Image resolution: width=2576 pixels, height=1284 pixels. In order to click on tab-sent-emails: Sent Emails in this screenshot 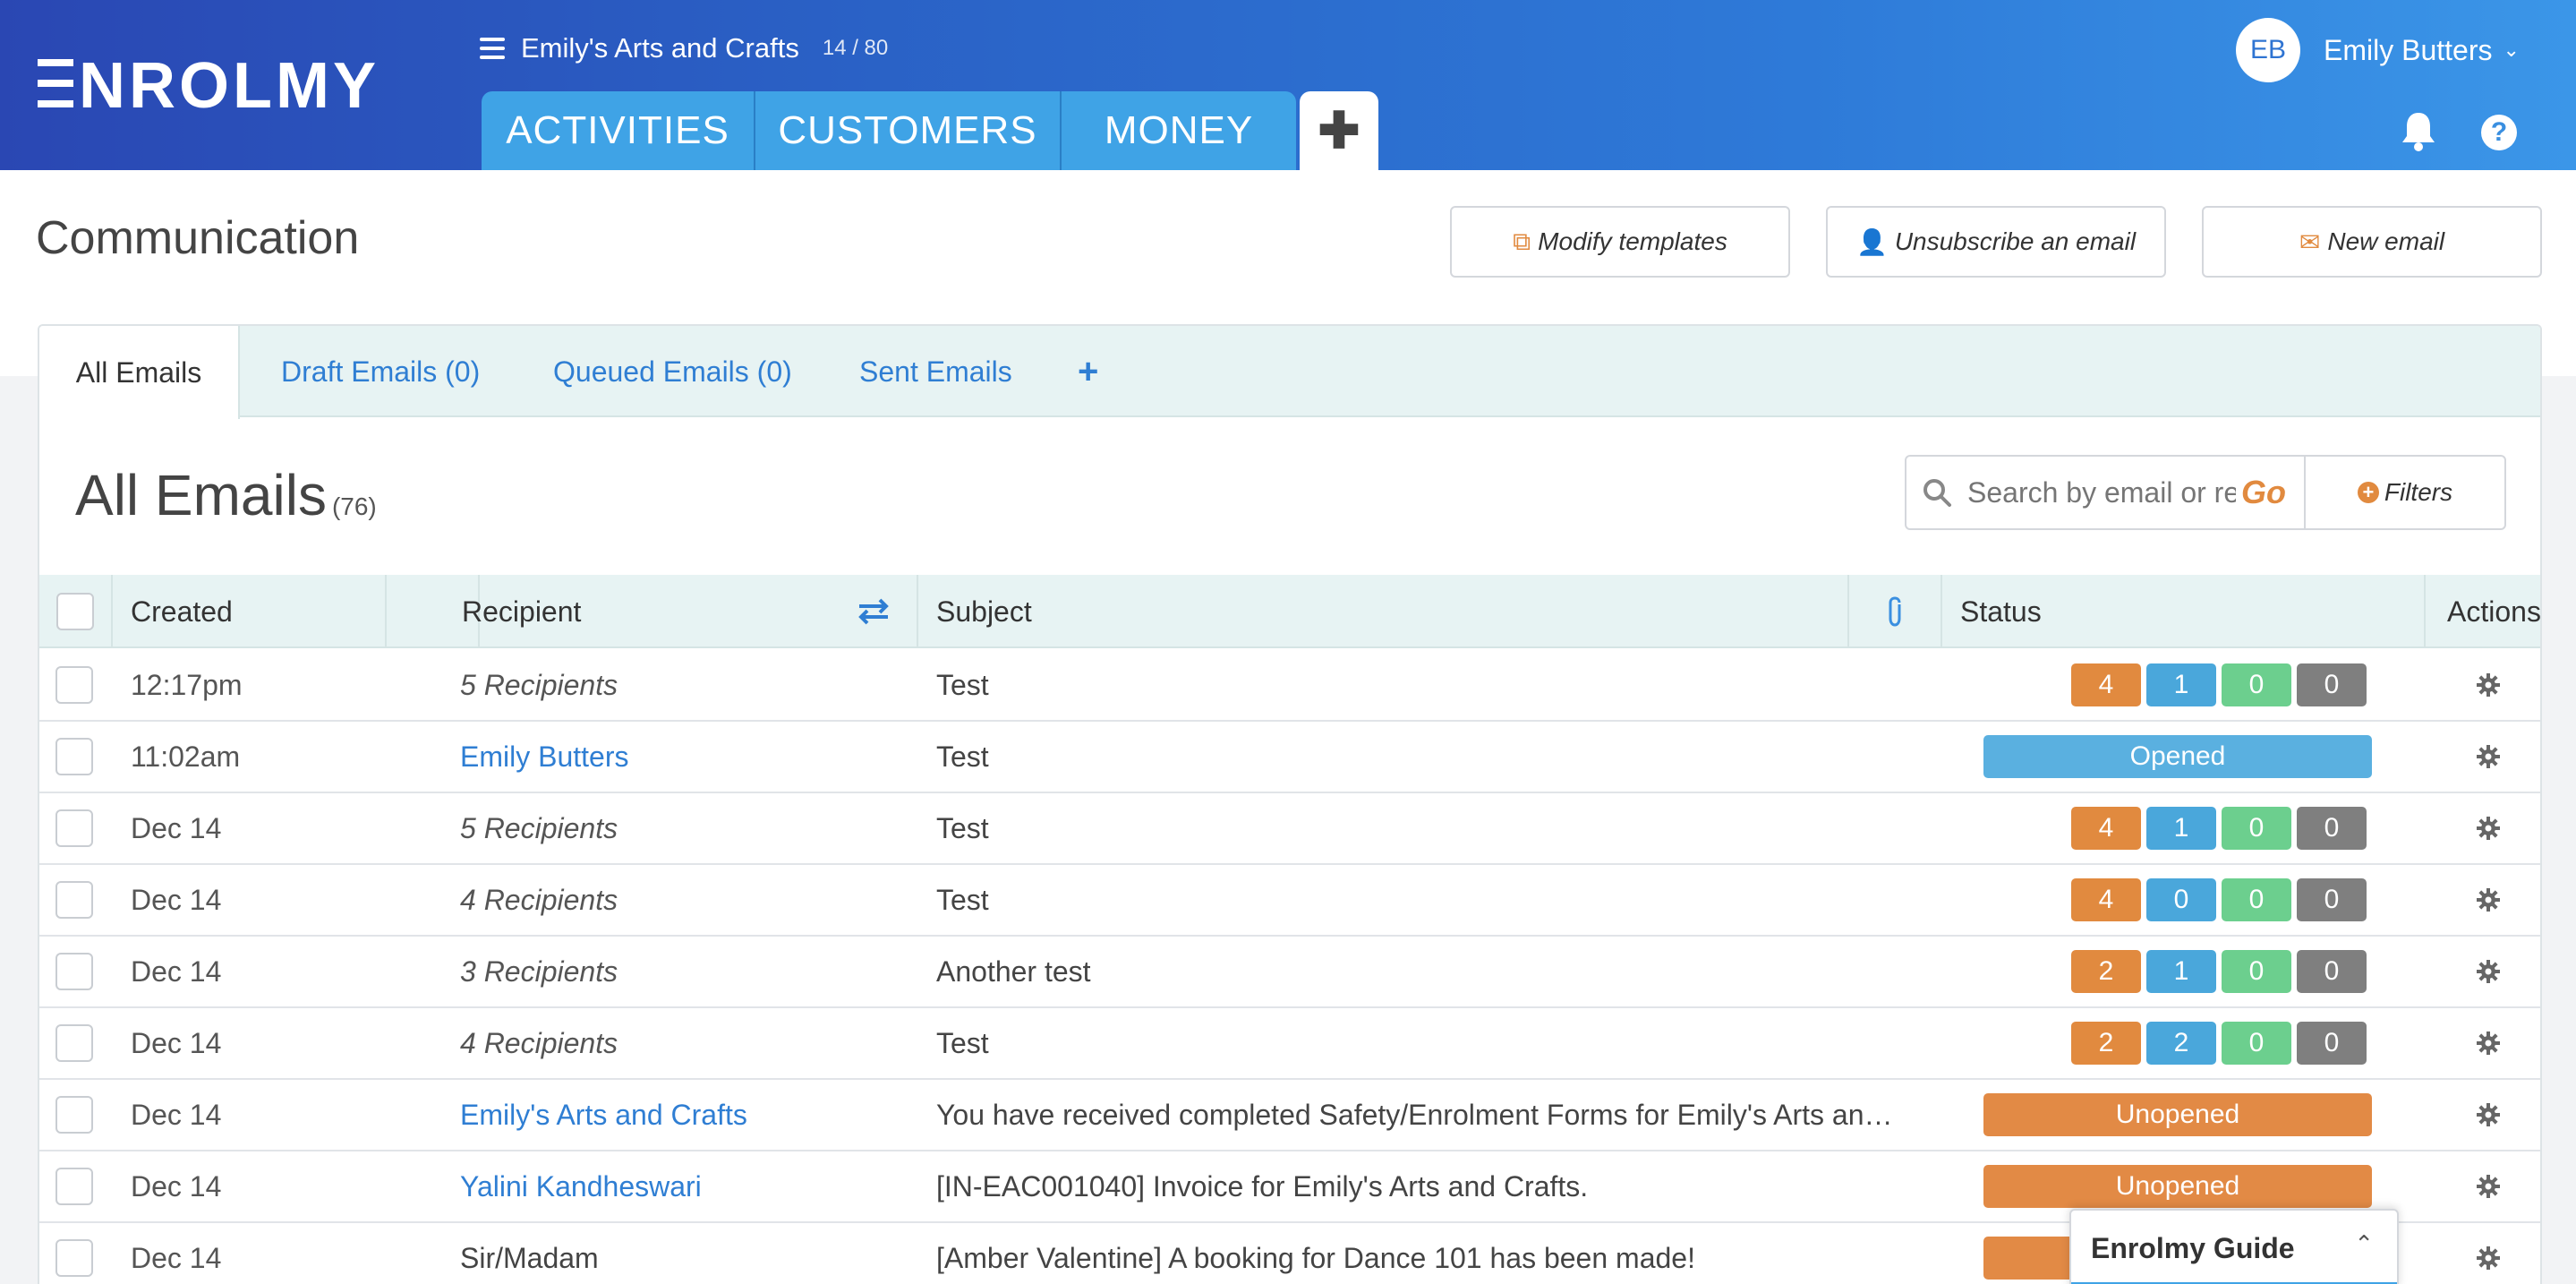, I will do `click(935, 372)`.